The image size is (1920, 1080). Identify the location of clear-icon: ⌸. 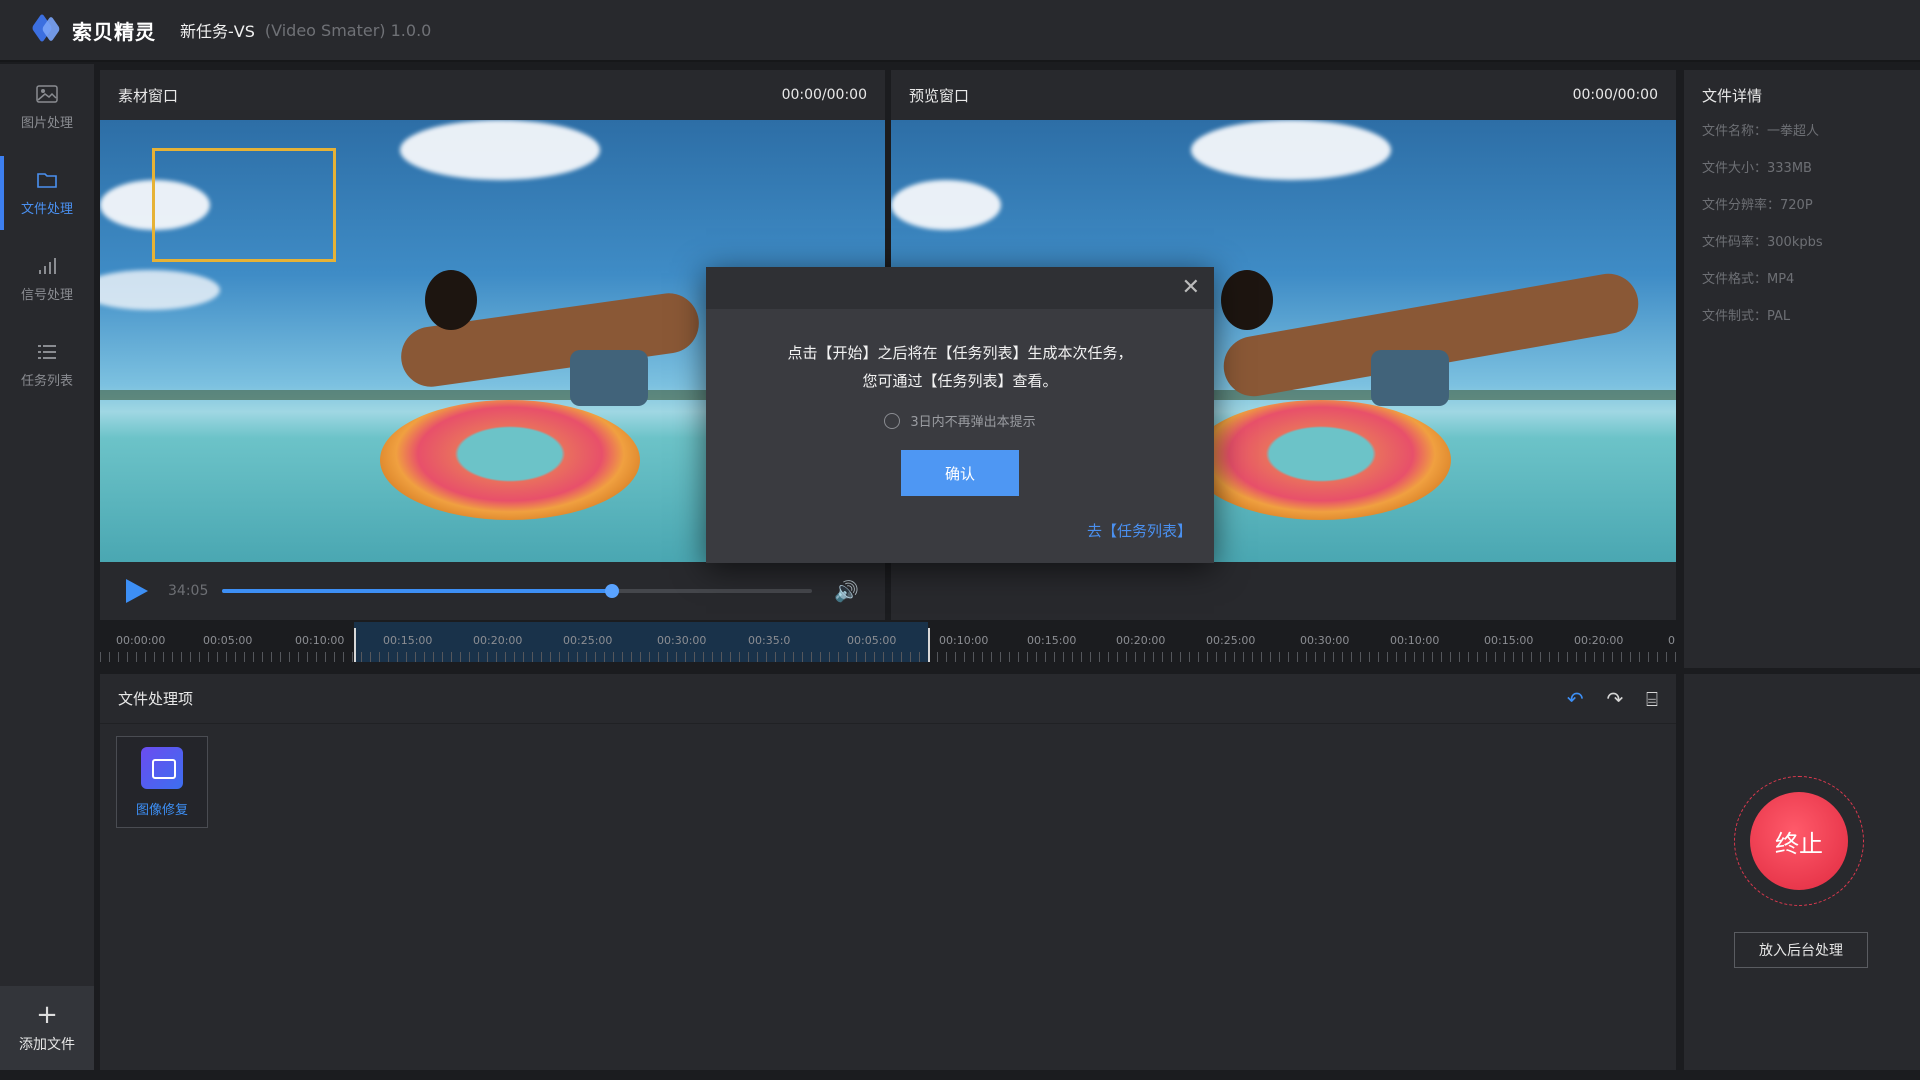
(1652, 699).